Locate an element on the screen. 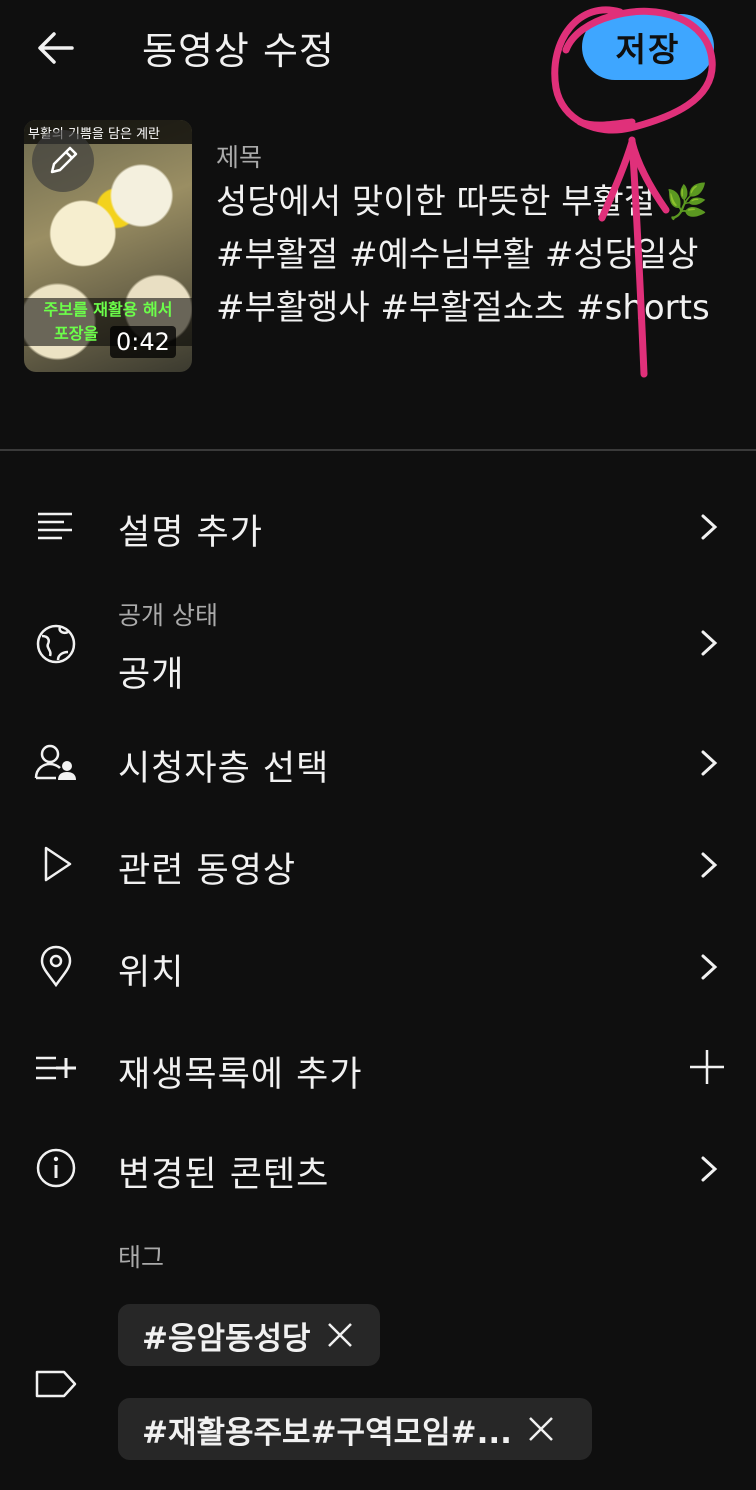  playlist-add-icon is located at coordinates (56, 1068).